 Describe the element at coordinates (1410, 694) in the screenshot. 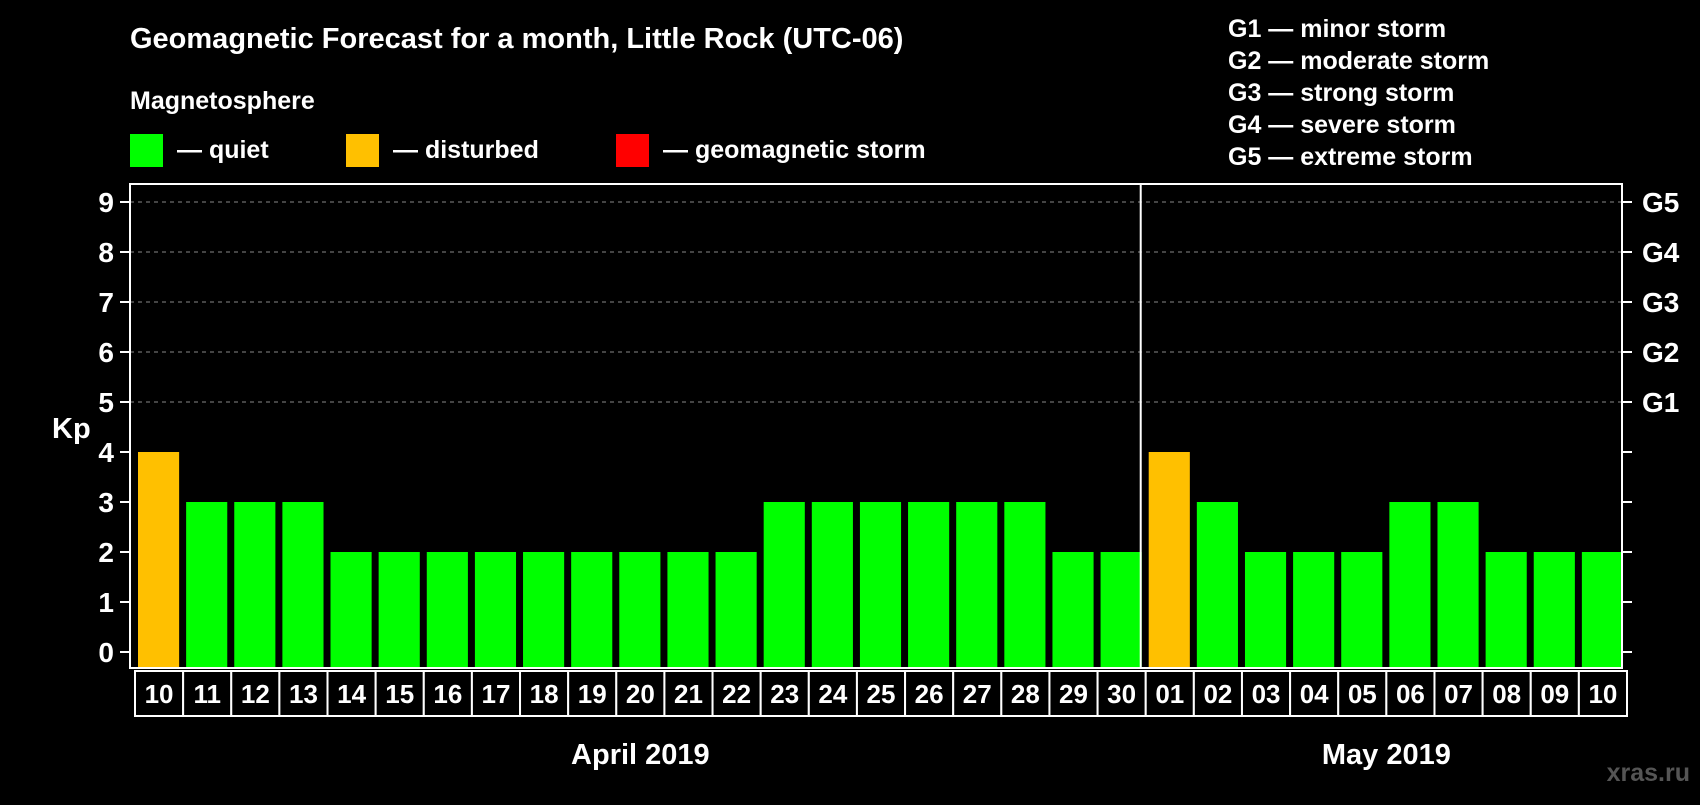

I see `x-tick-label-27: 06` at that location.